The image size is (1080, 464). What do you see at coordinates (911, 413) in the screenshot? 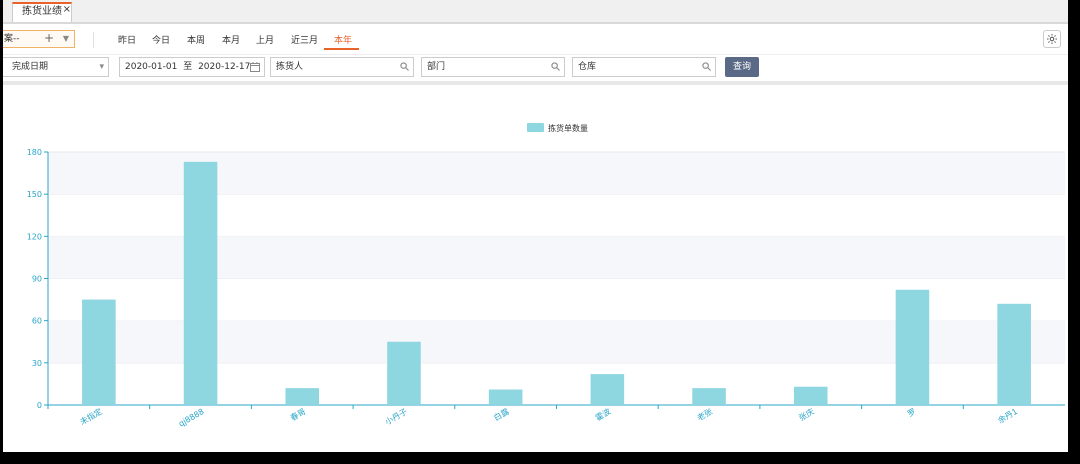
I see `x-tick-label: 罗` at bounding box center [911, 413].